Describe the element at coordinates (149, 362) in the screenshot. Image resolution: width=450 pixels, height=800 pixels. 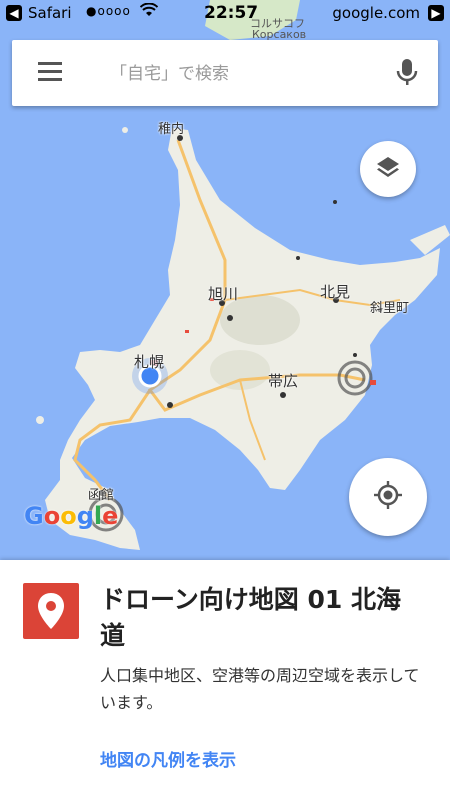
I see `map-label-sapporo: 札幌` at that location.